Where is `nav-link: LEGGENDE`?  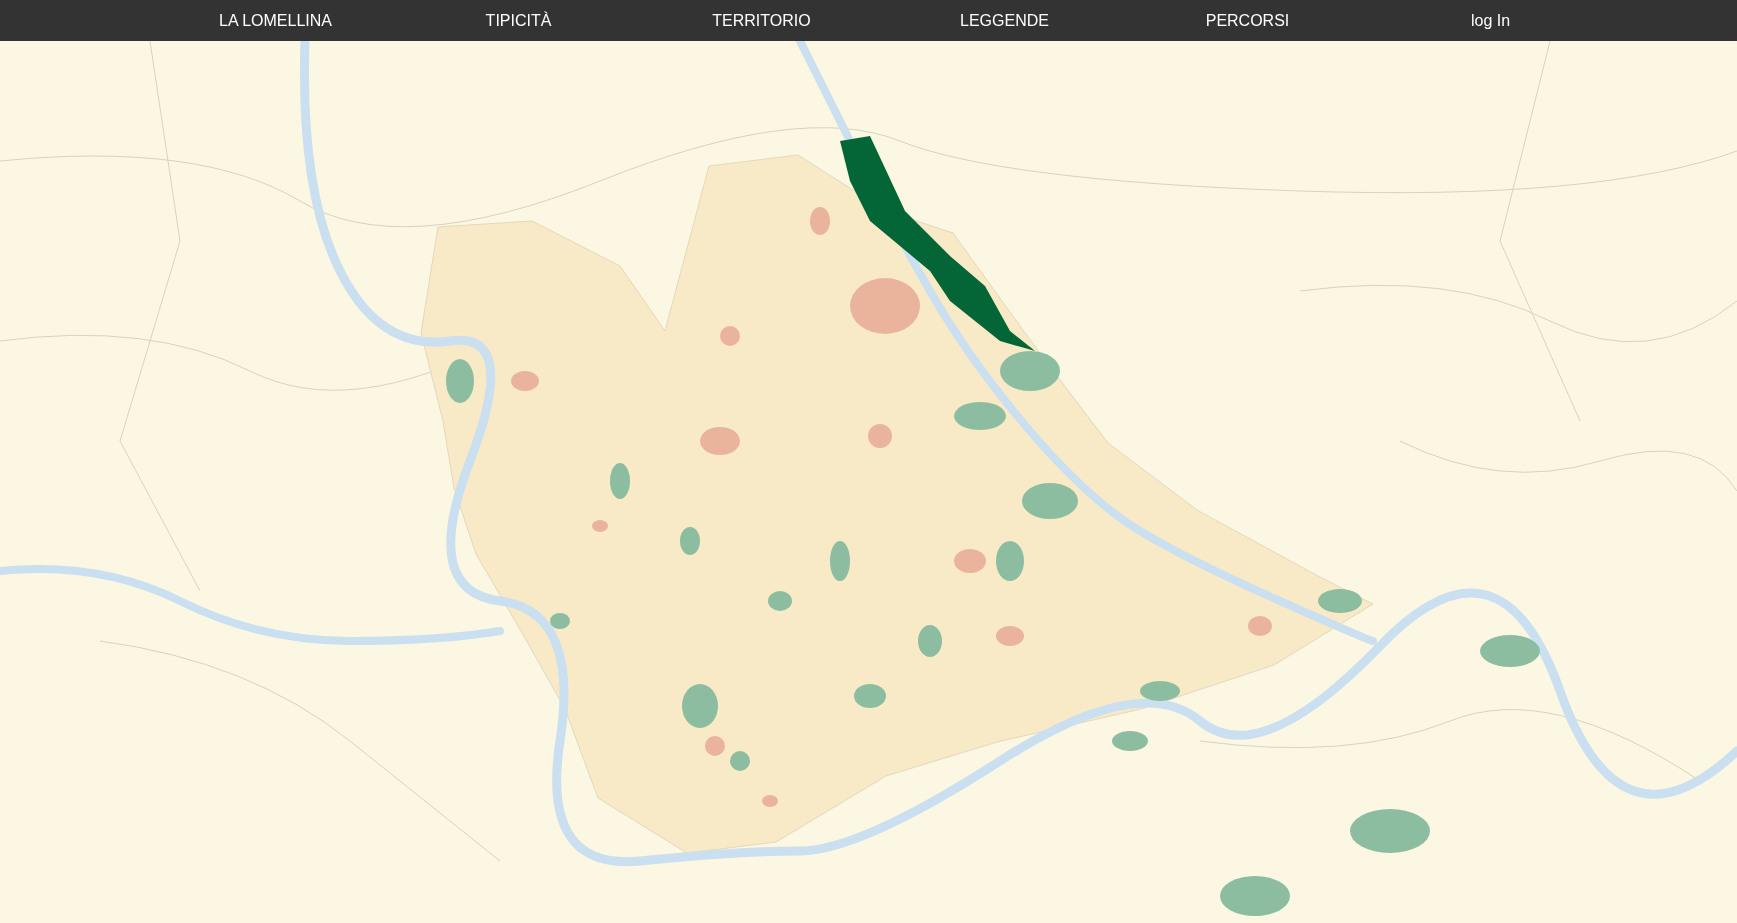 nav-link: LEGGENDE is located at coordinates (1004, 20).